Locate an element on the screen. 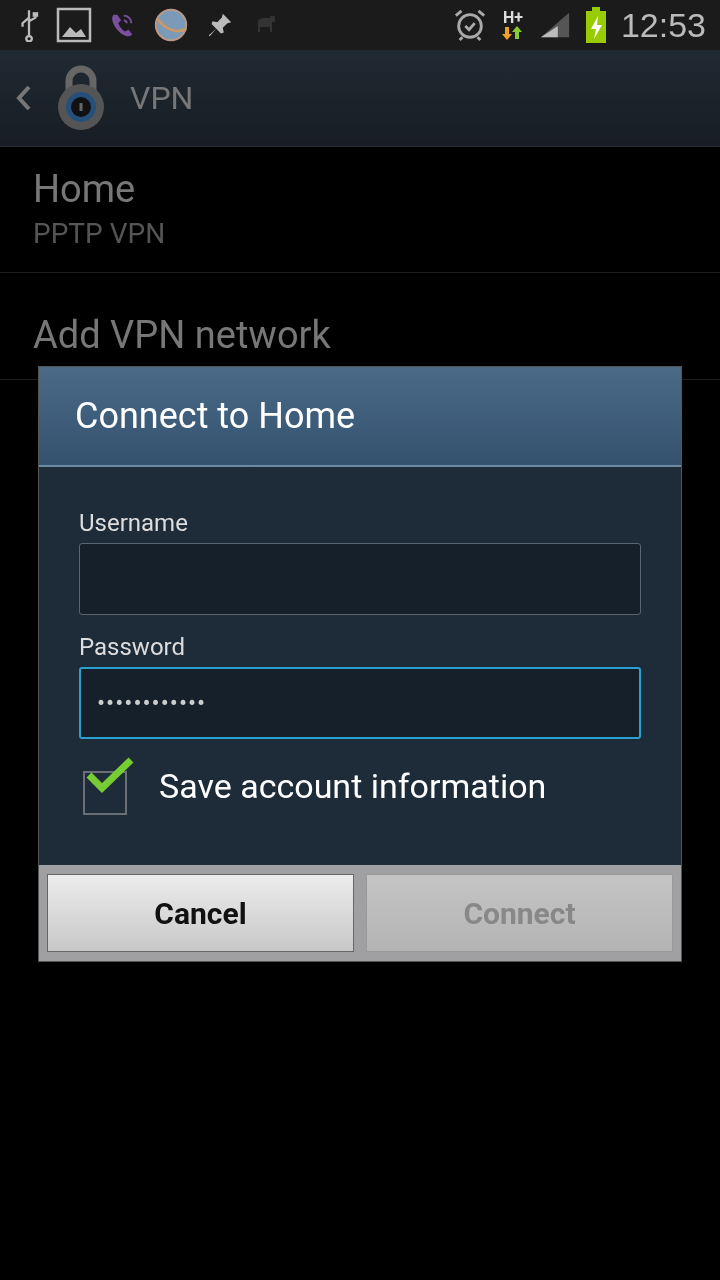  padlock-icon is located at coordinates (81, 98).